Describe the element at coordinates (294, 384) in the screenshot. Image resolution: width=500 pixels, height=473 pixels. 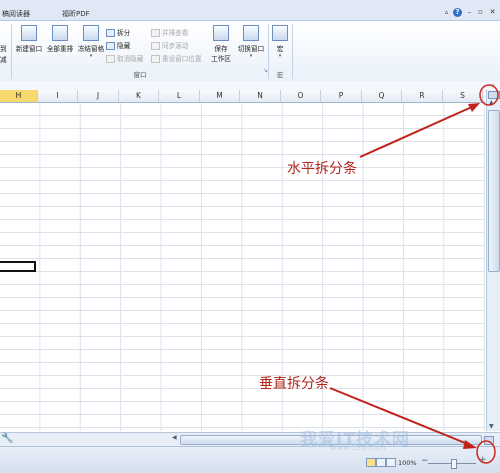
I see `vertical-split-annotation: 垂直拆分条` at that location.